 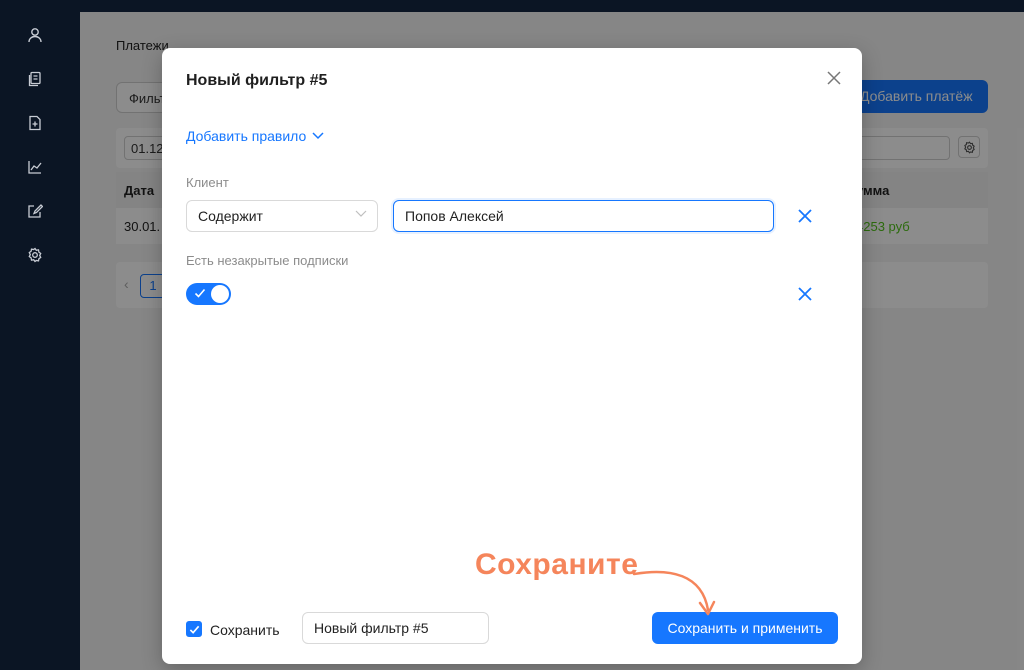 What do you see at coordinates (245, 630) in the screenshot?
I see `save-checkbox-label: Сохранить` at bounding box center [245, 630].